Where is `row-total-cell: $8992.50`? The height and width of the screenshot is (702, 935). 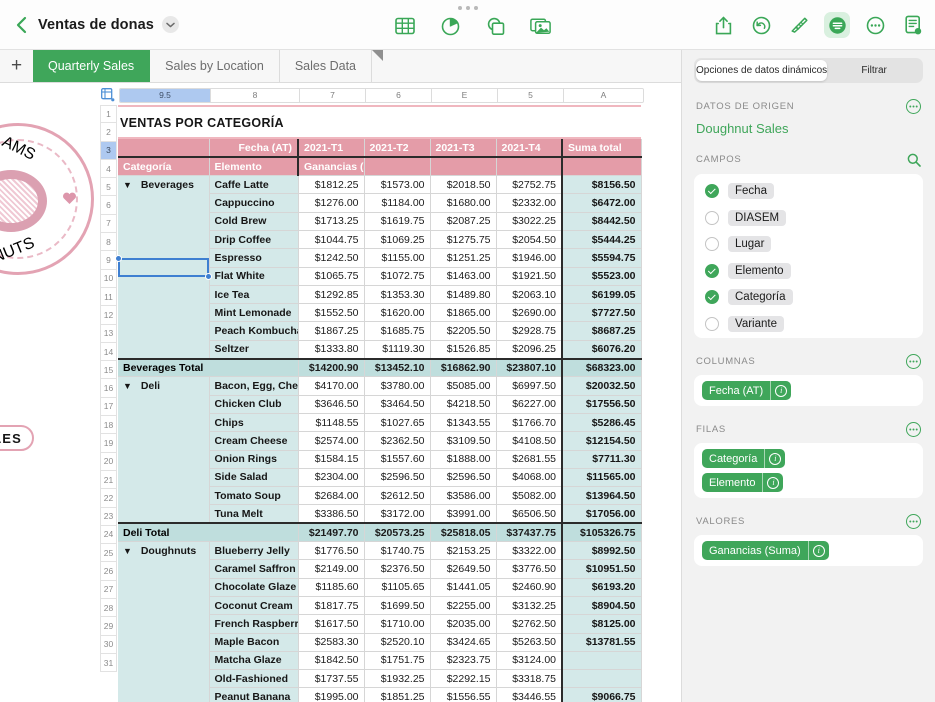
row-total-cell: $8992.50 is located at coordinates (601, 550).